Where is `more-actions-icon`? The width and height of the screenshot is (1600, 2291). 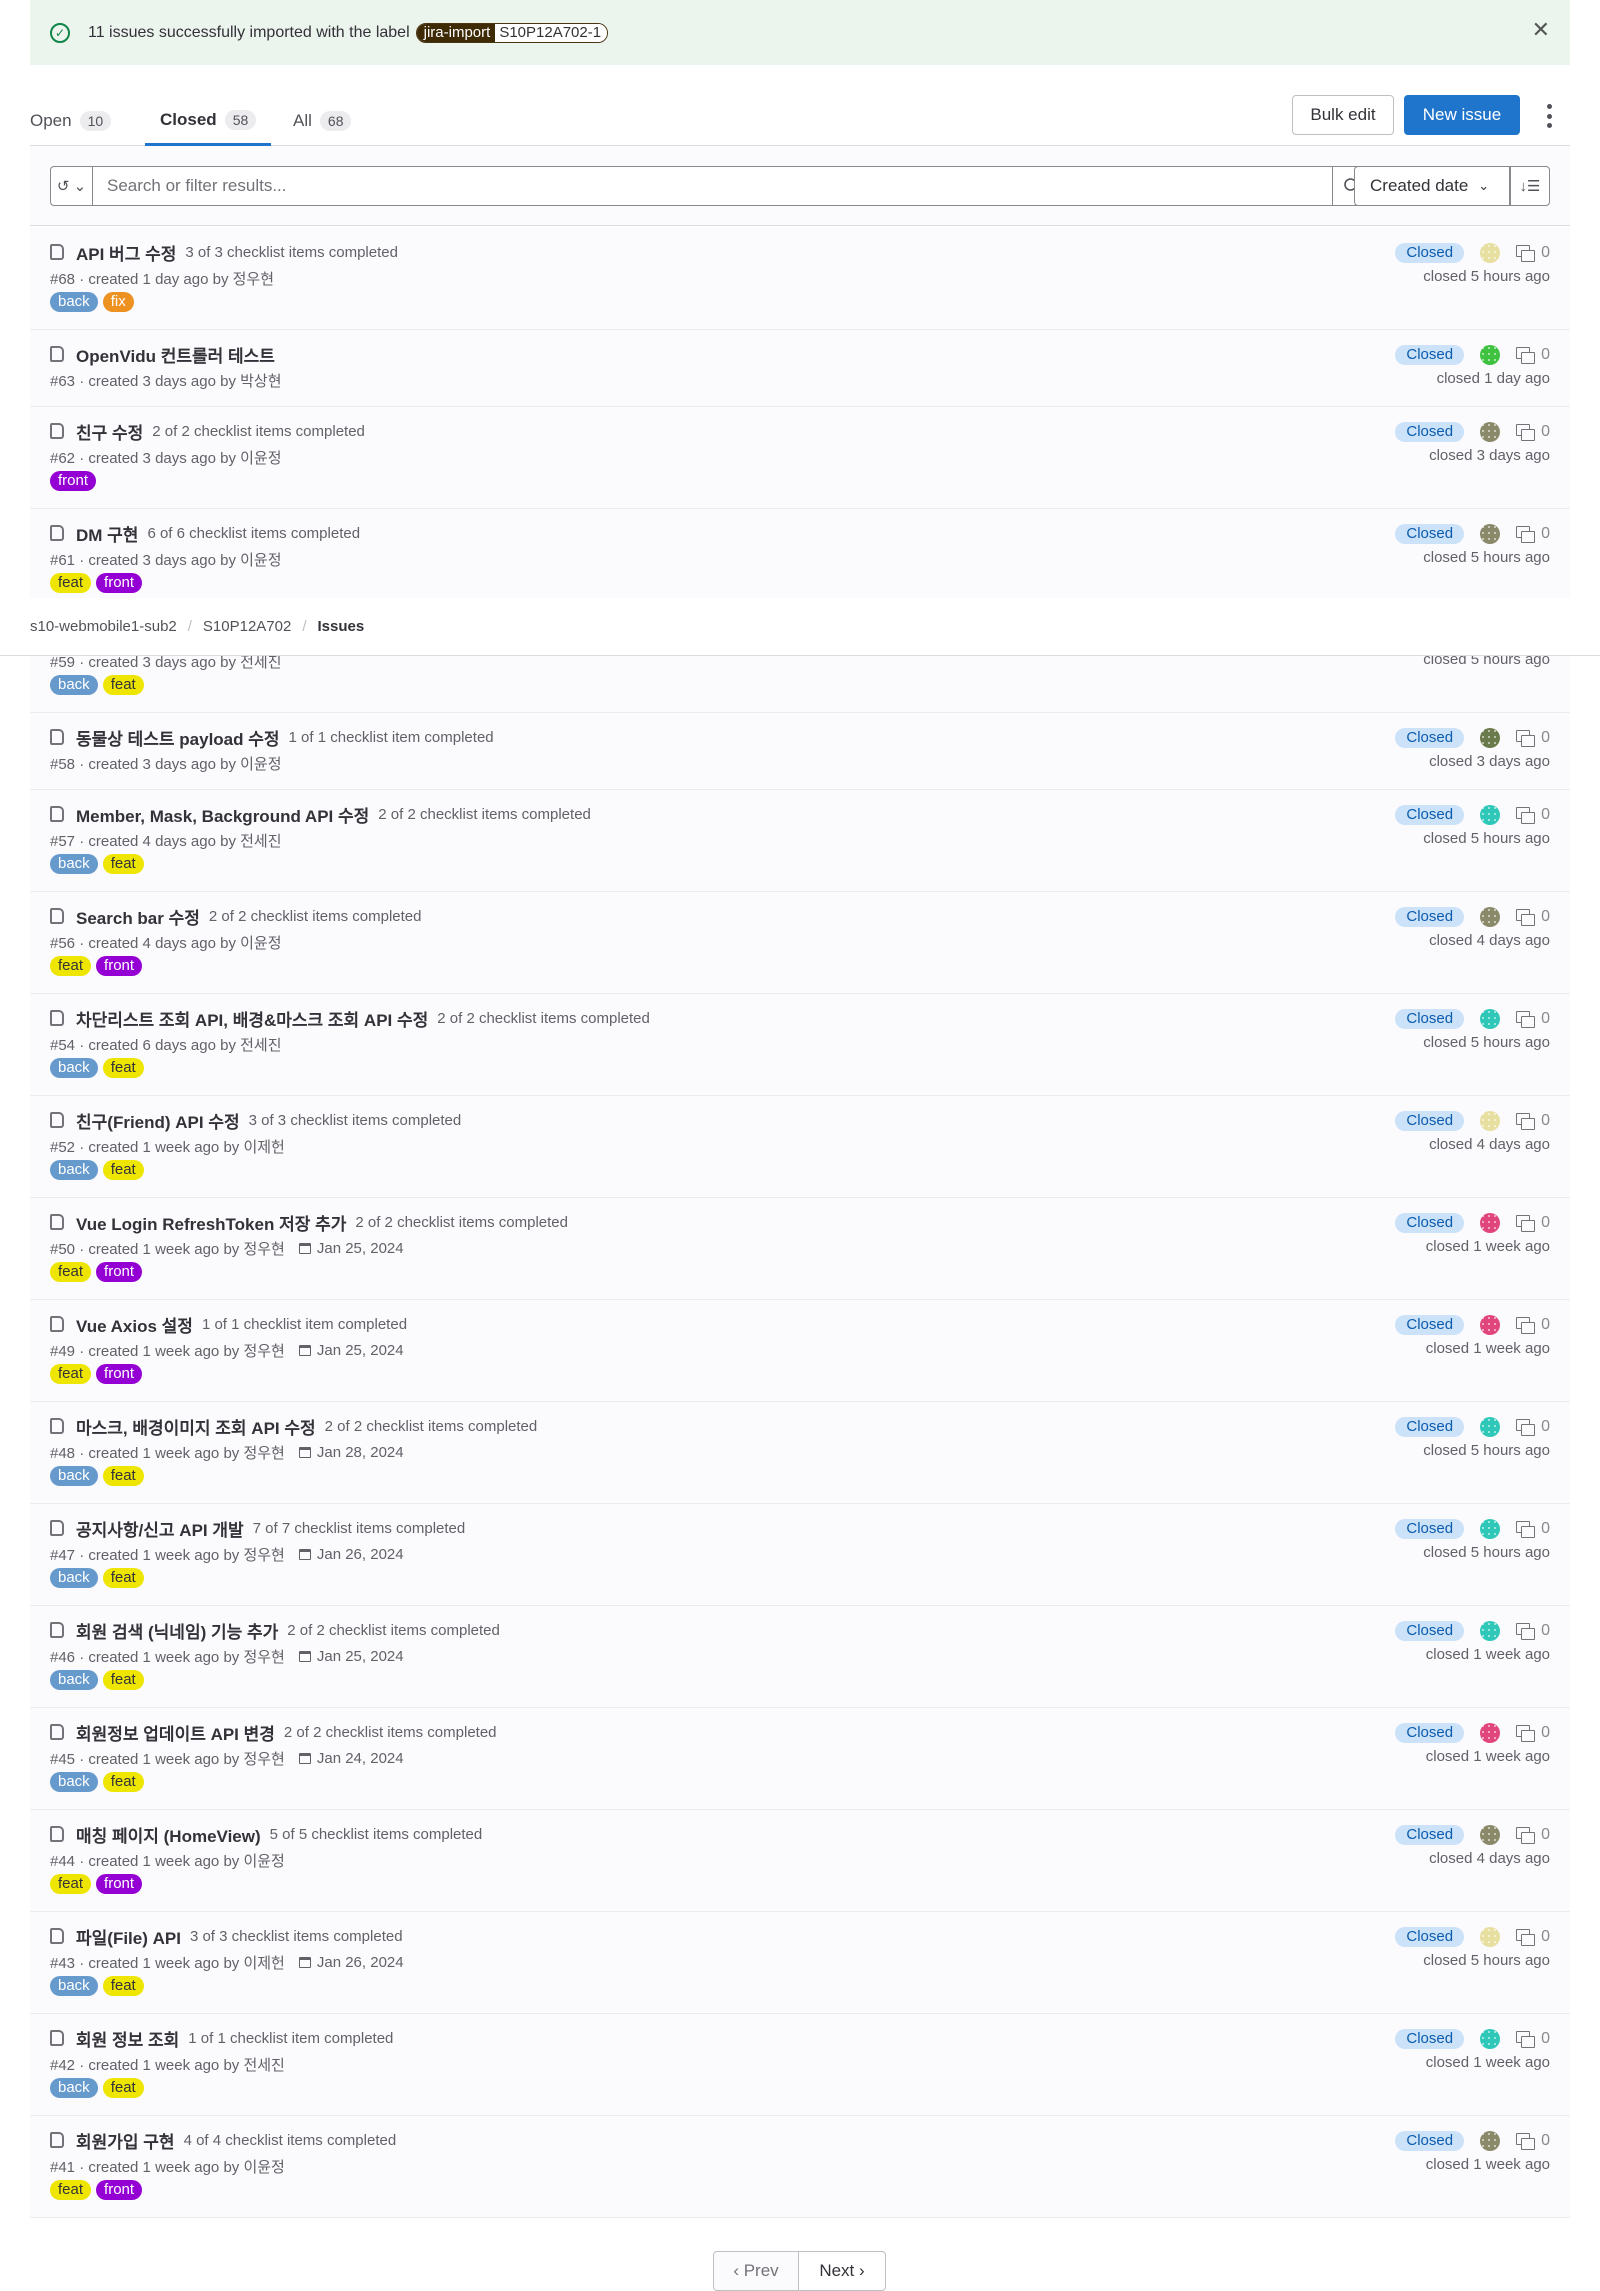 more-actions-icon is located at coordinates (1549, 116).